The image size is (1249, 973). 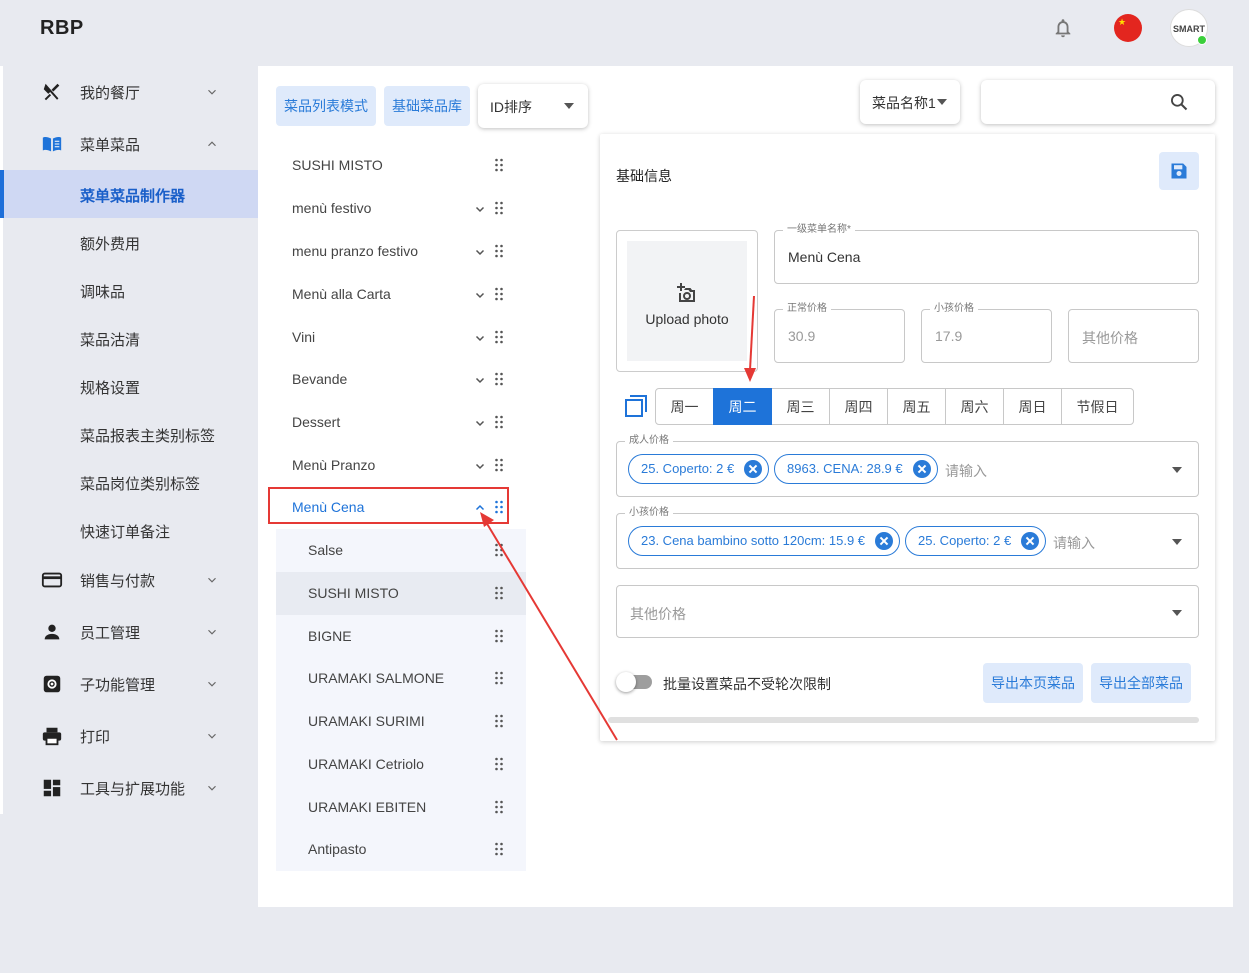 What do you see at coordinates (1097, 406) in the screenshot?
I see `tab-holiday: 节假日` at bounding box center [1097, 406].